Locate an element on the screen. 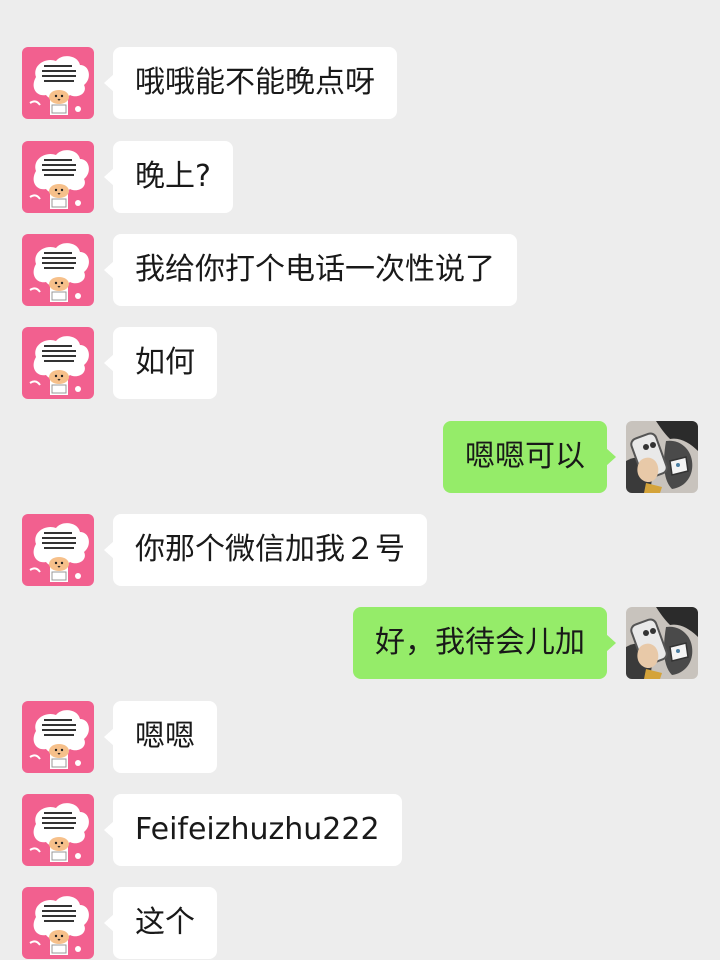 The image size is (720, 960). message-row: 哦哦能不能晚点呀 is located at coordinates (360, 83).